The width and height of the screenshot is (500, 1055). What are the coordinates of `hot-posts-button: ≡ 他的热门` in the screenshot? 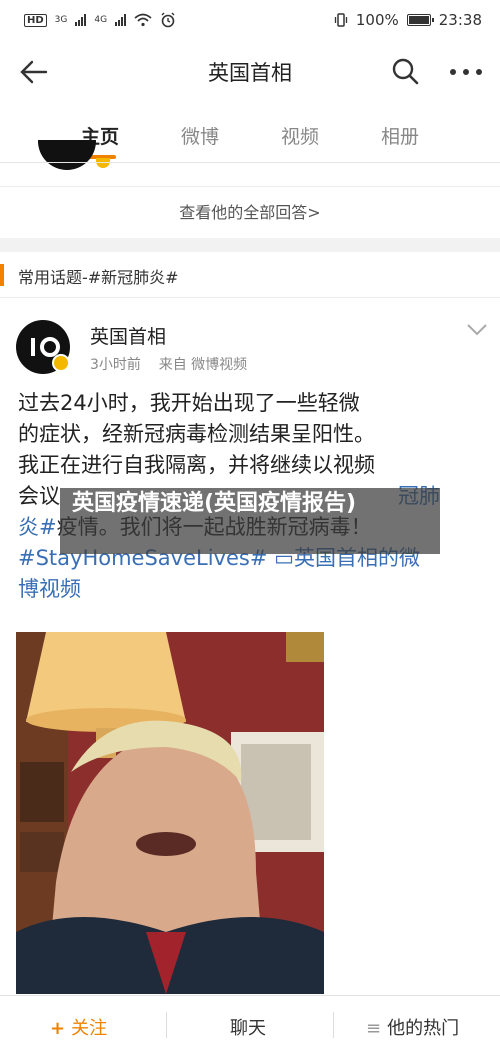 It's located at (412, 1027).